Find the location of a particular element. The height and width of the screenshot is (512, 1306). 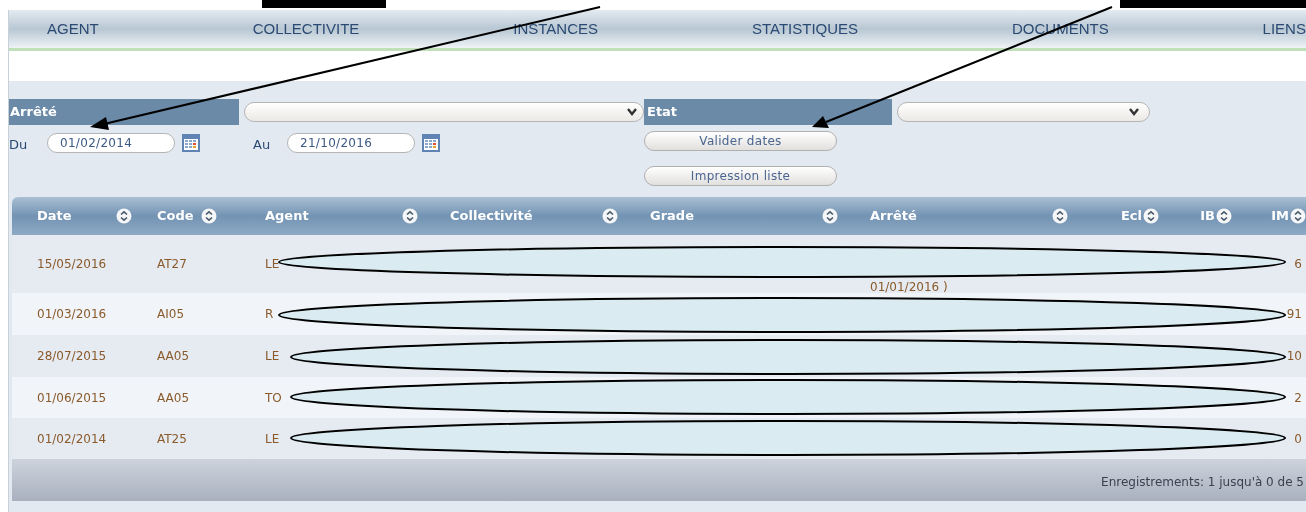

filter-label: Arrêté is located at coordinates (124, 112).